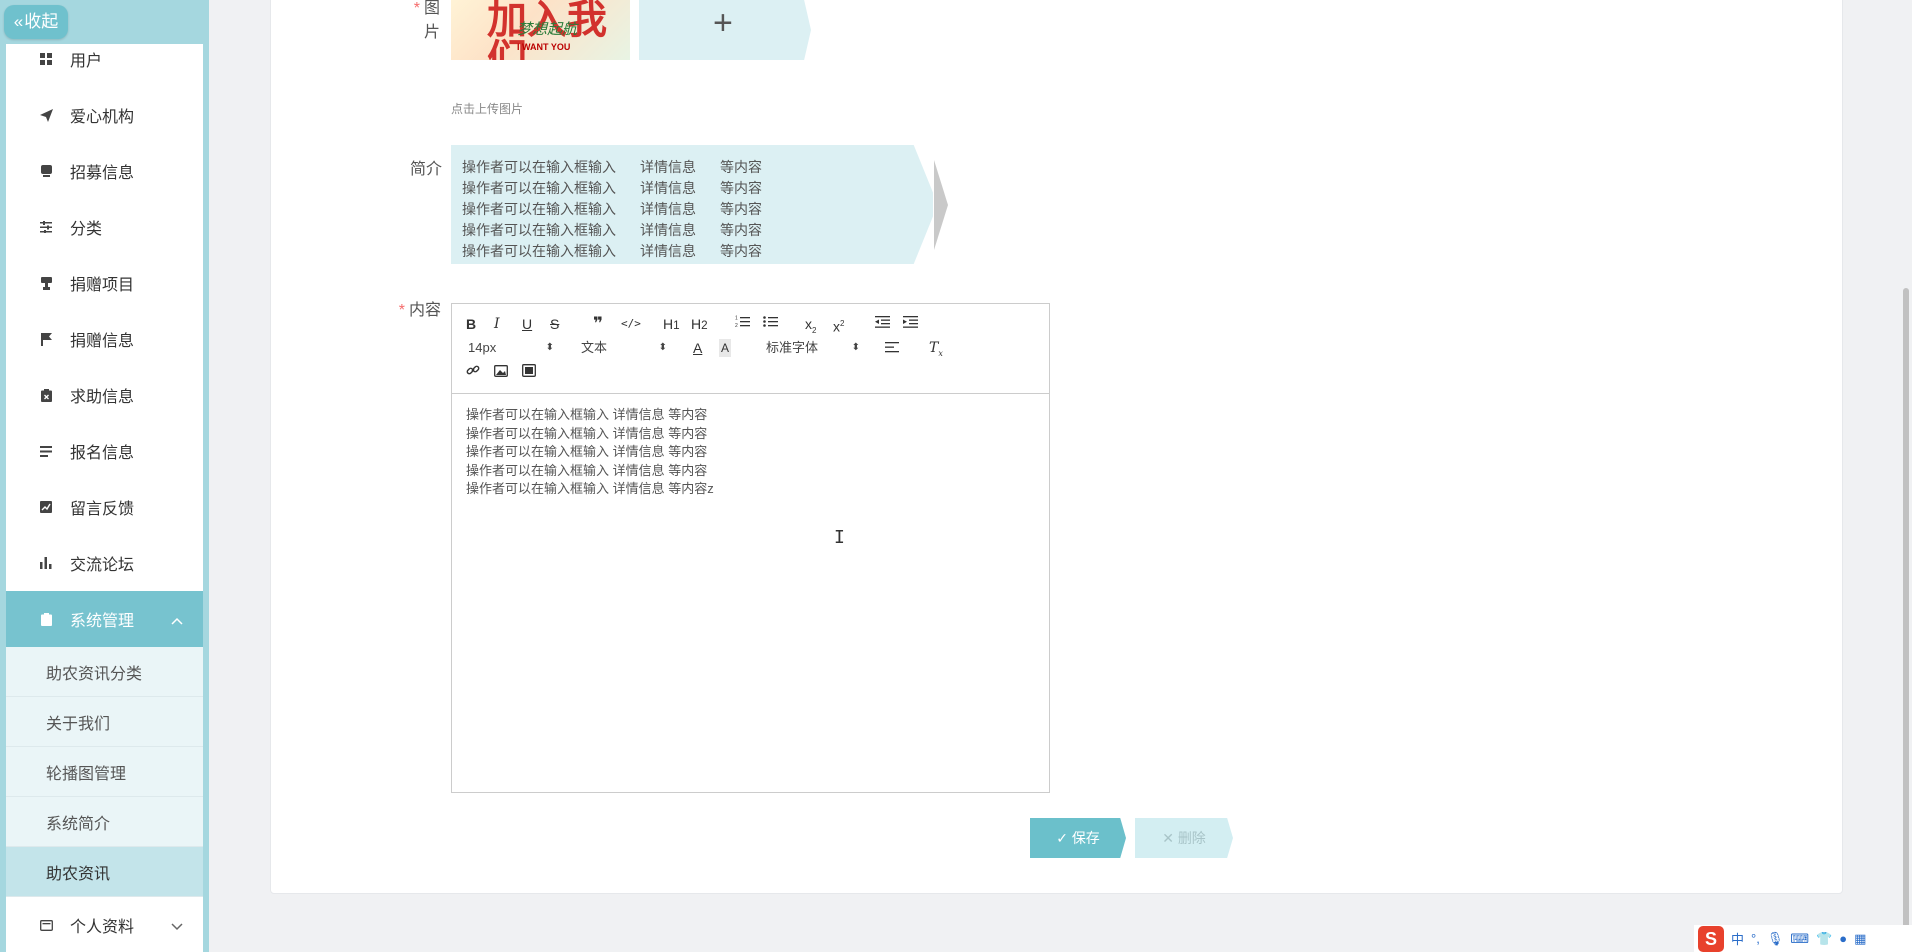 The height and width of the screenshot is (952, 1912). What do you see at coordinates (882, 323) in the screenshot?
I see `outdent-icon` at bounding box center [882, 323].